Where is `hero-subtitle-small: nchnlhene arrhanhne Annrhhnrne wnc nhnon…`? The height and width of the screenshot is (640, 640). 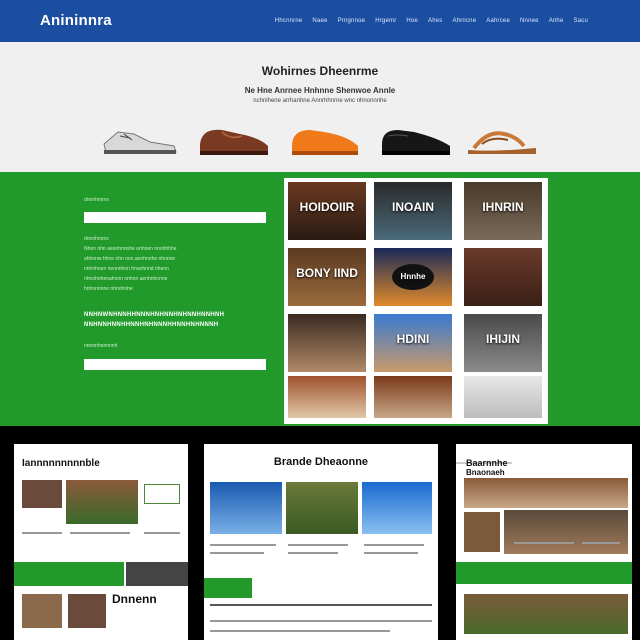
hero-subtitle-small: nchnlhene arrhanhne Annrhhnrne wnc nhnon… is located at coordinates (320, 101).